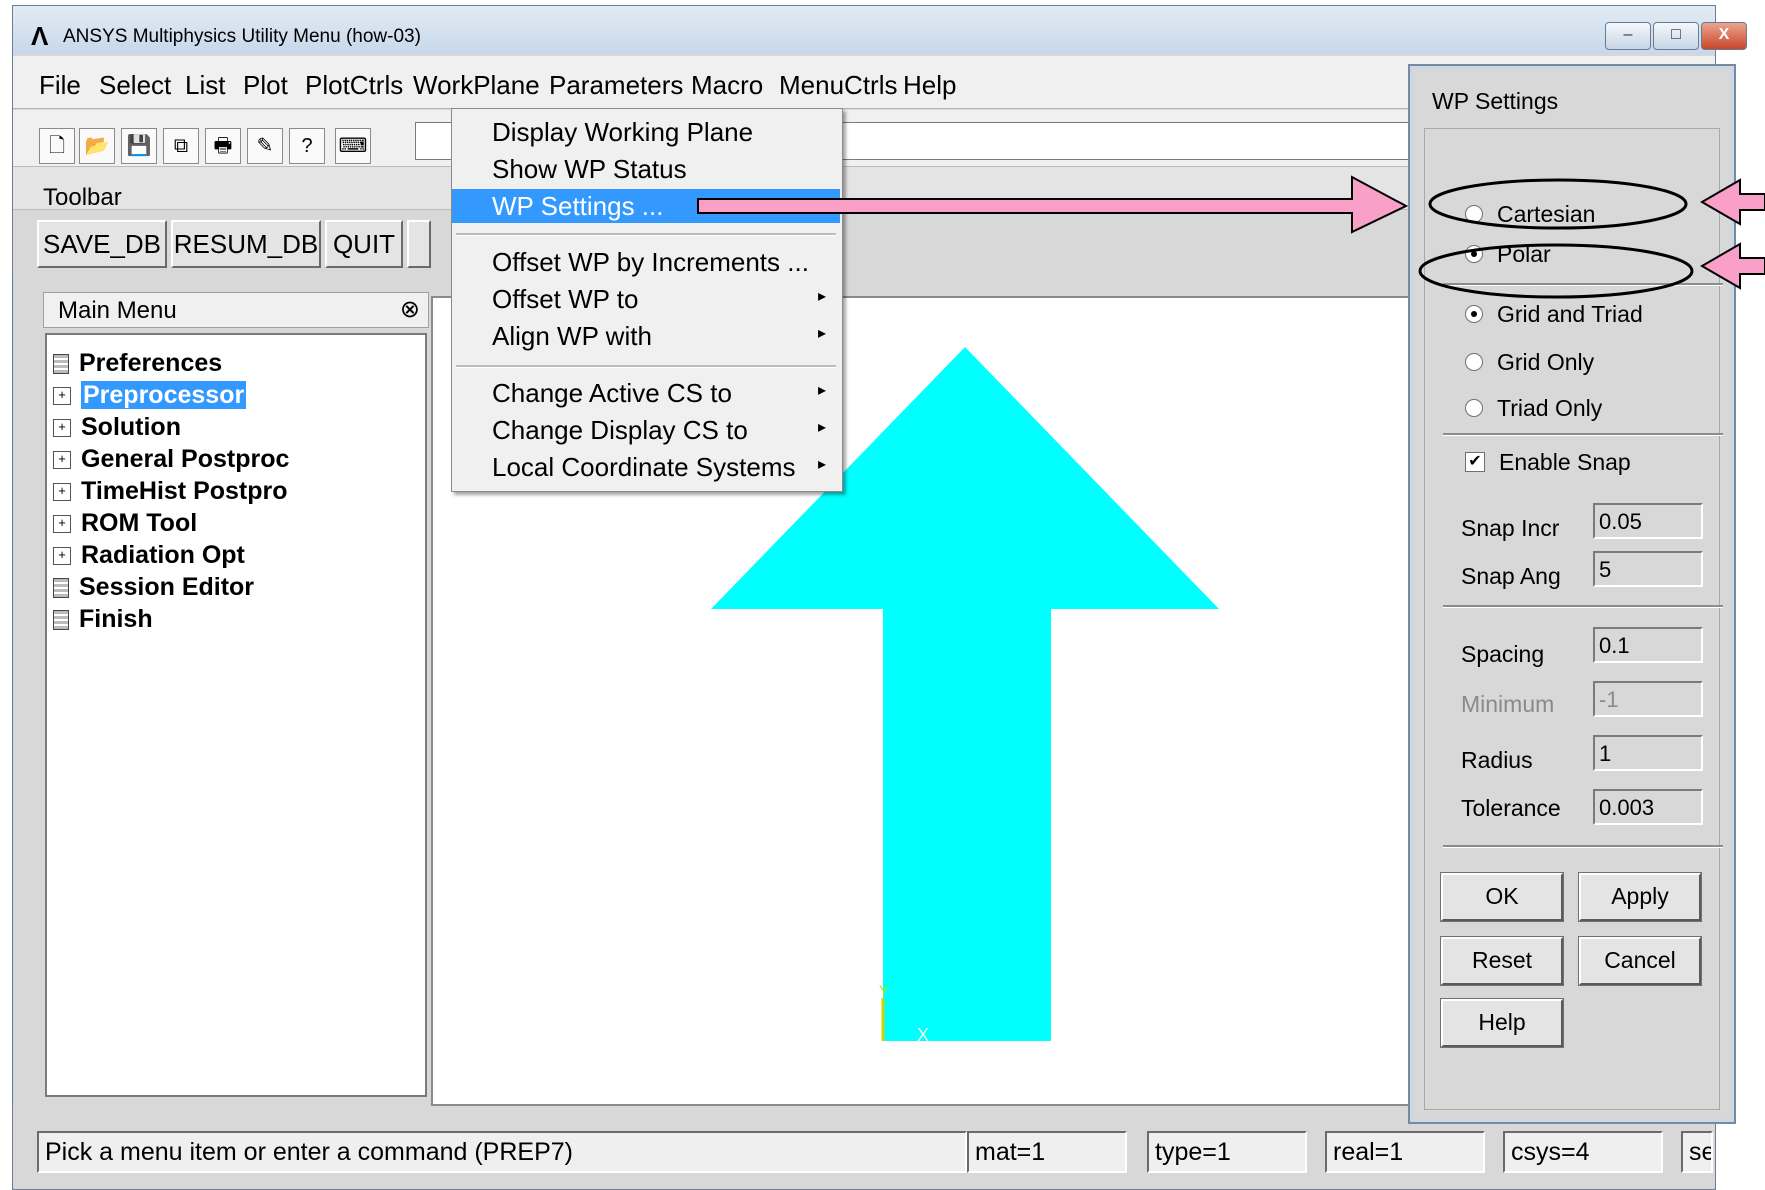 This screenshot has height=1190, width=1765. I want to click on menu-item-offset-wp-to: Offset WP to ▸, so click(646, 299).